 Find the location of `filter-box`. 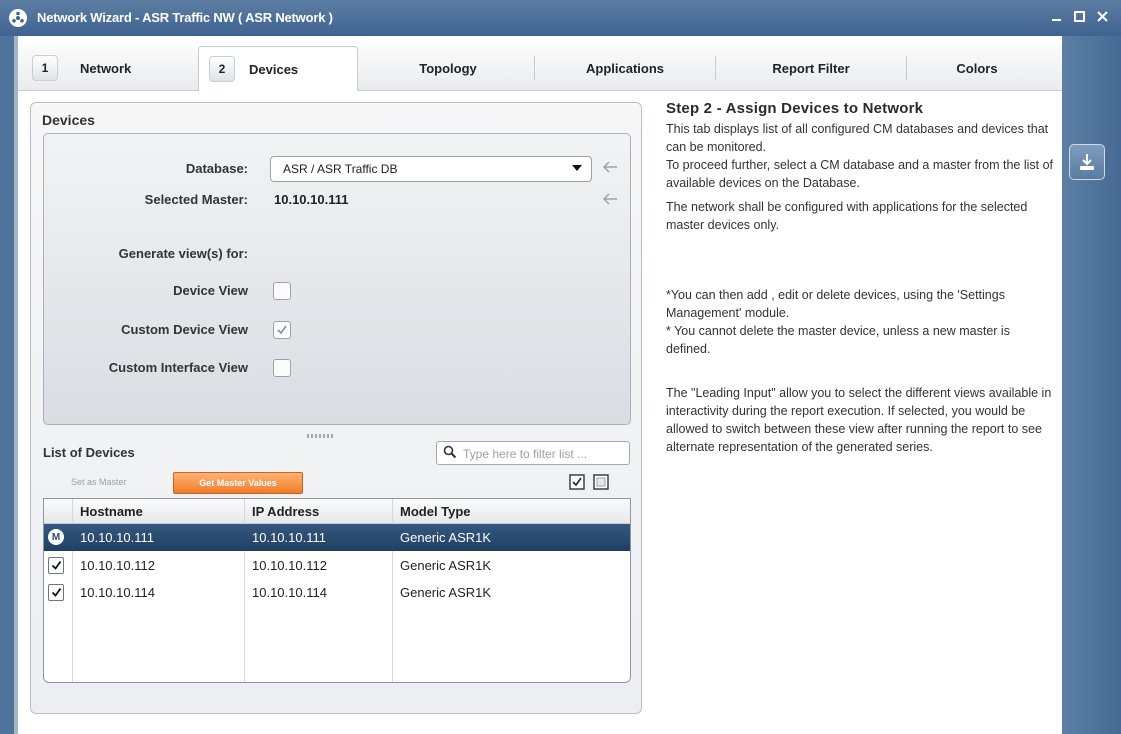

filter-box is located at coordinates (533, 453).